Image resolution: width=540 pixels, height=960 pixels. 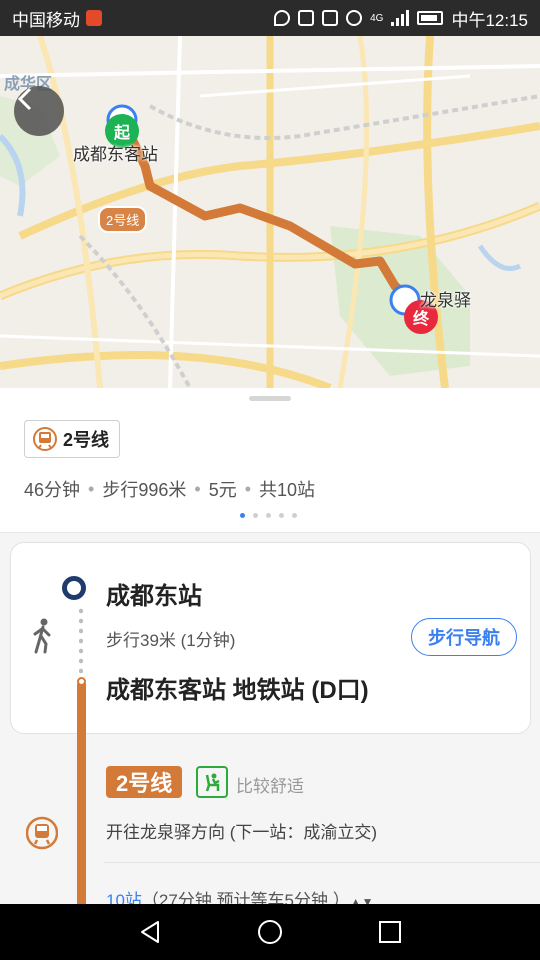 I want to click on route-pager, so click(x=268, y=515).